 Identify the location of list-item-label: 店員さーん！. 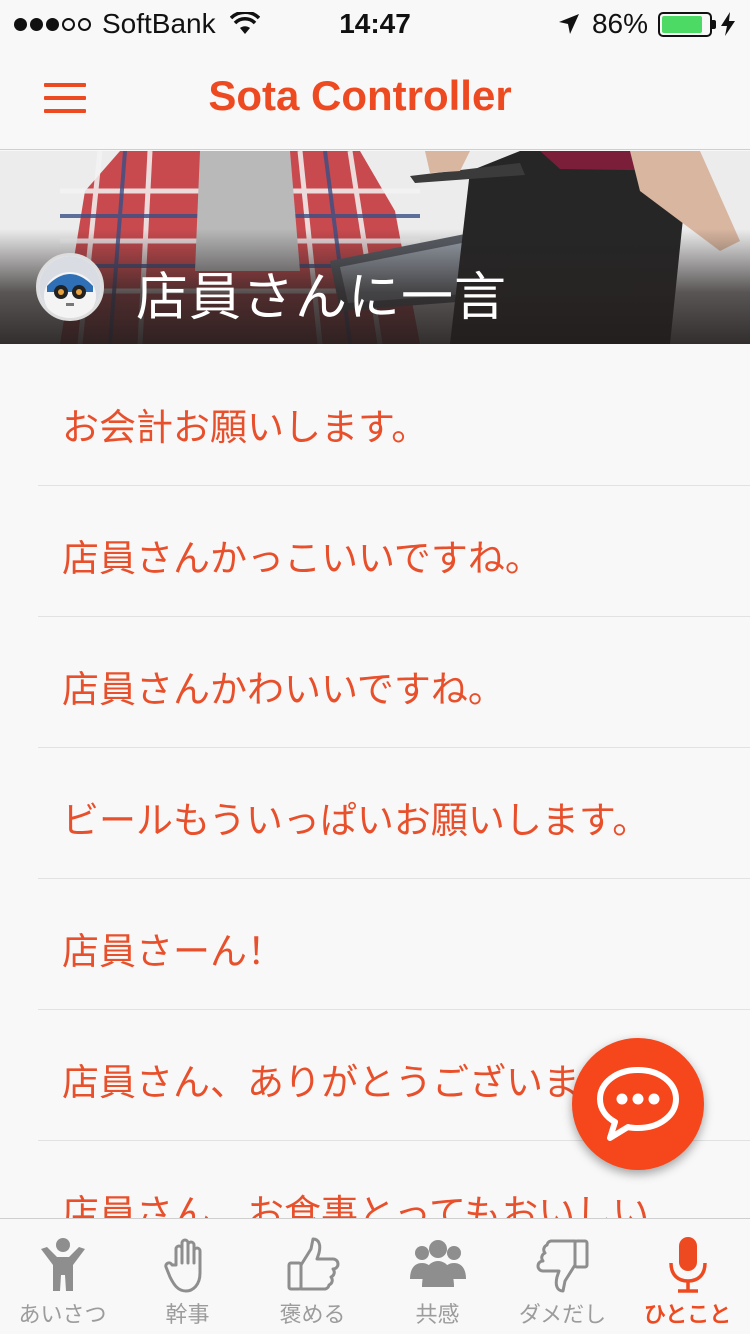
(173, 951).